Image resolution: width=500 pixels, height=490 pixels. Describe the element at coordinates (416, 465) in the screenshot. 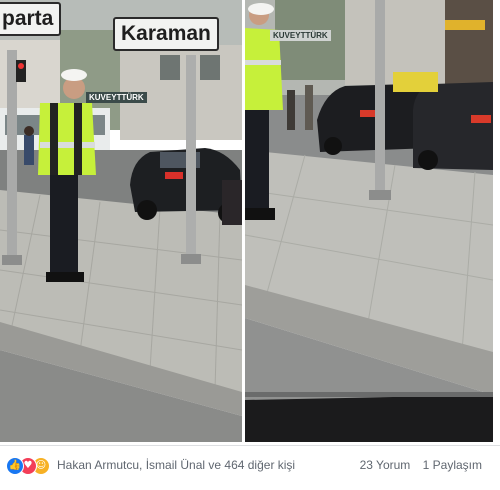

I see `engagement-counts: 23 Yorum 1 Paylaşım` at that location.